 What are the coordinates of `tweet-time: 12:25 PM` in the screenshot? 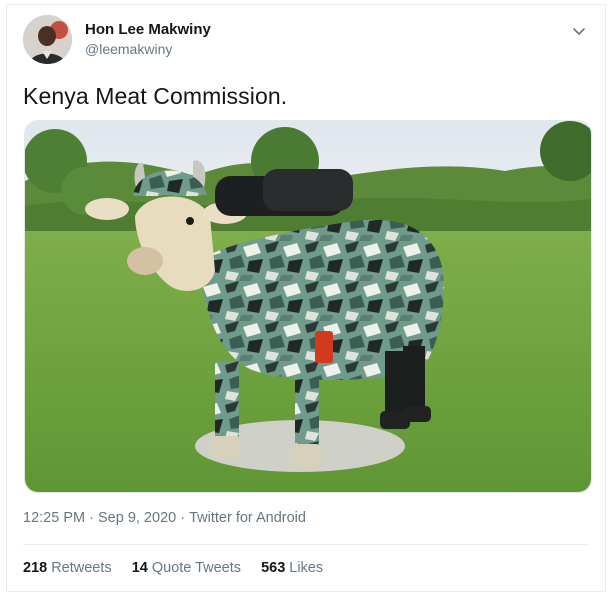 It's located at (54, 518).